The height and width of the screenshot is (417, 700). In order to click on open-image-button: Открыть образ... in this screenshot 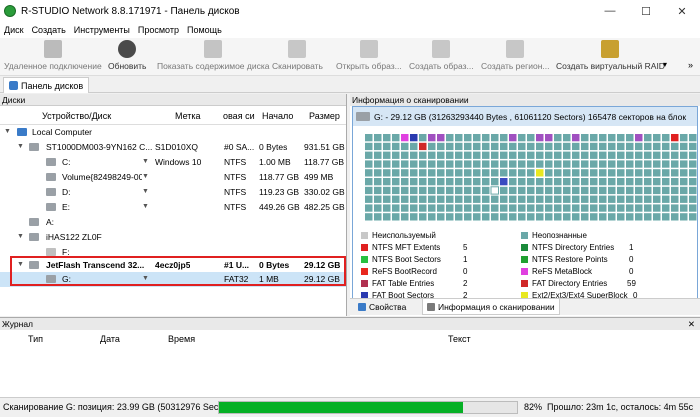, I will do `click(369, 55)`.